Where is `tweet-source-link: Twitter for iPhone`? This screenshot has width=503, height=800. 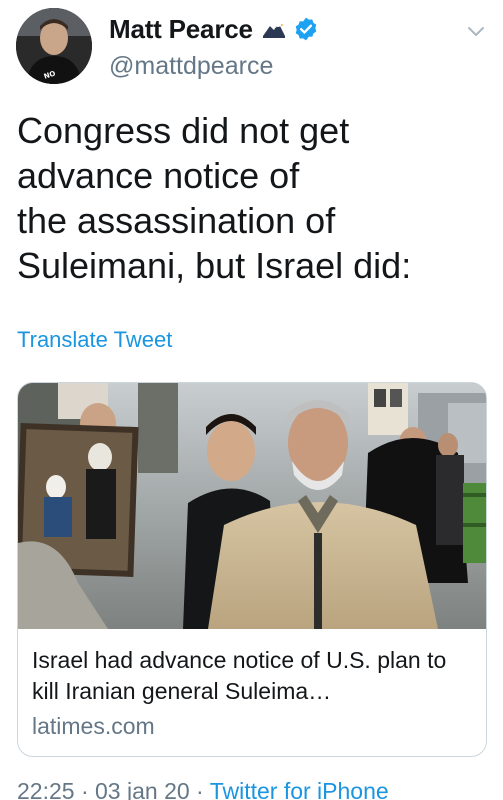 tweet-source-link: Twitter for iPhone is located at coordinates (299, 789).